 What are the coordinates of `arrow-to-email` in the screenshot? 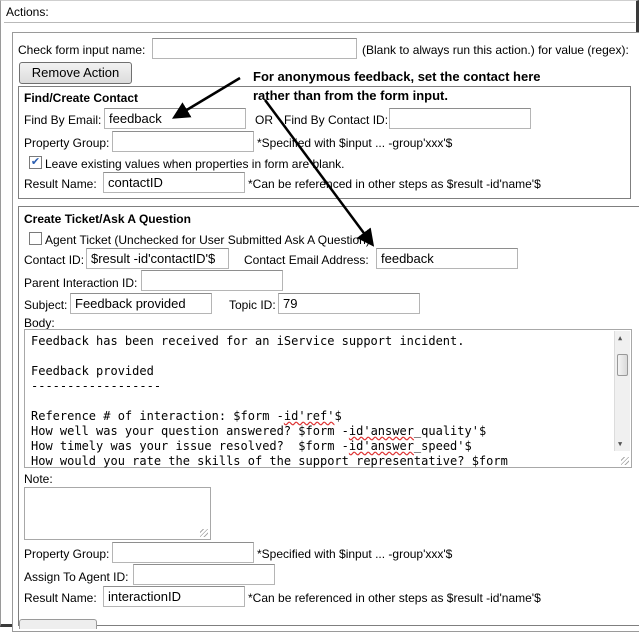 It's located at (206, 97).